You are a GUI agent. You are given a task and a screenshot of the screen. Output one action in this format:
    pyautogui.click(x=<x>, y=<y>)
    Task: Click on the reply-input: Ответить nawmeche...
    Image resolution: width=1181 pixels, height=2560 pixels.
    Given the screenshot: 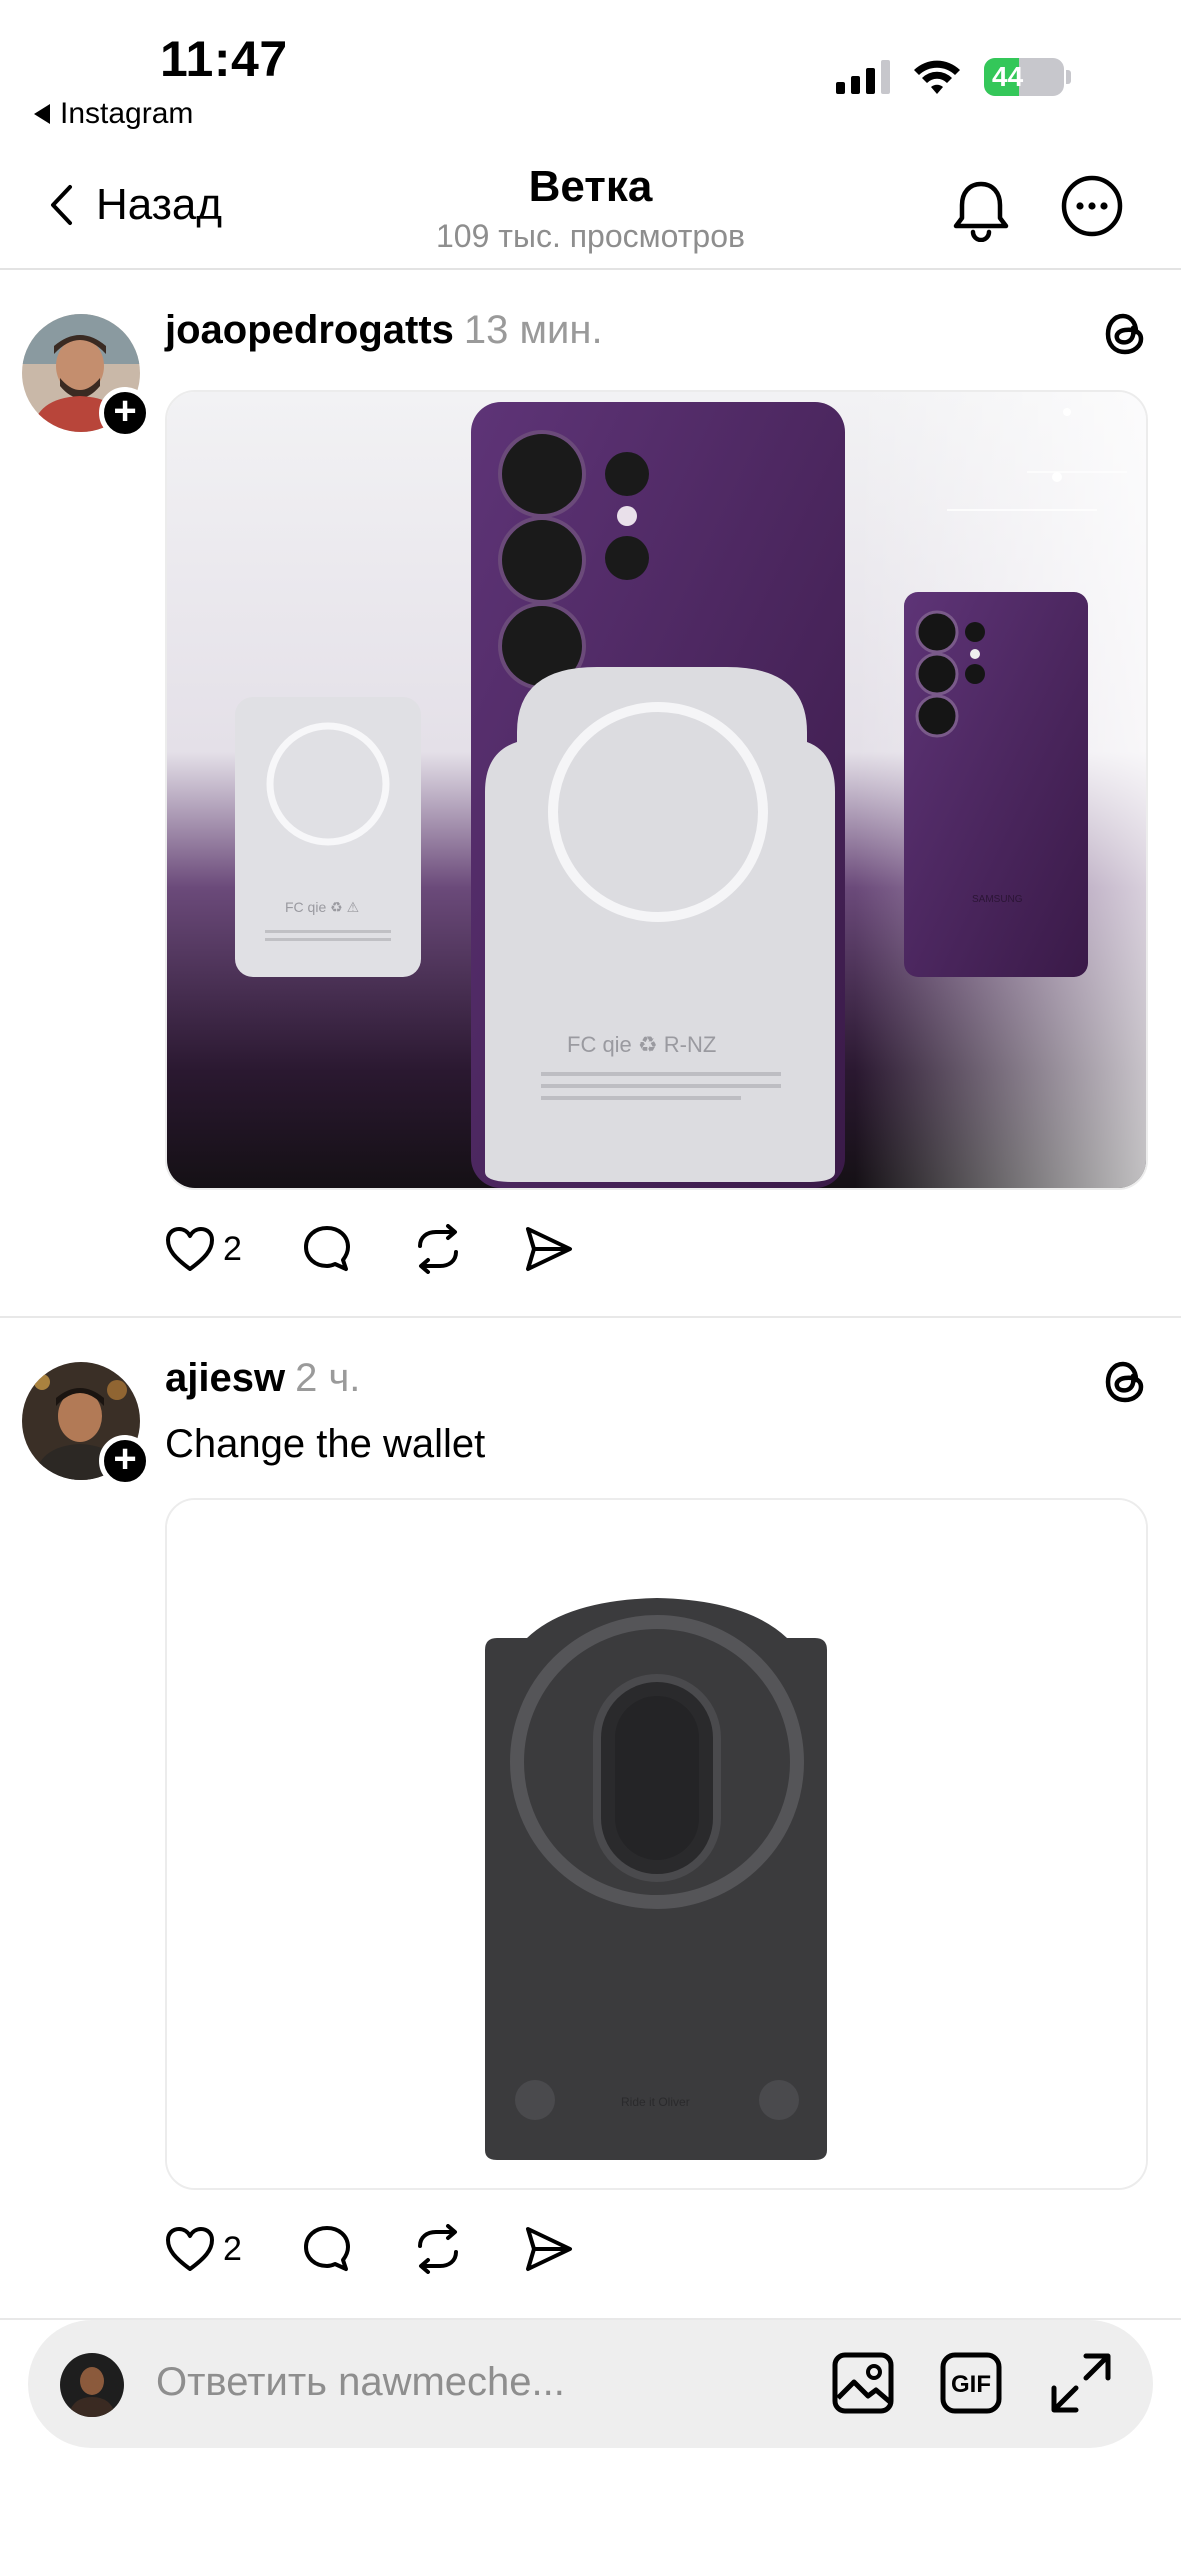 What is the action you would take?
    pyautogui.click(x=360, y=2382)
    